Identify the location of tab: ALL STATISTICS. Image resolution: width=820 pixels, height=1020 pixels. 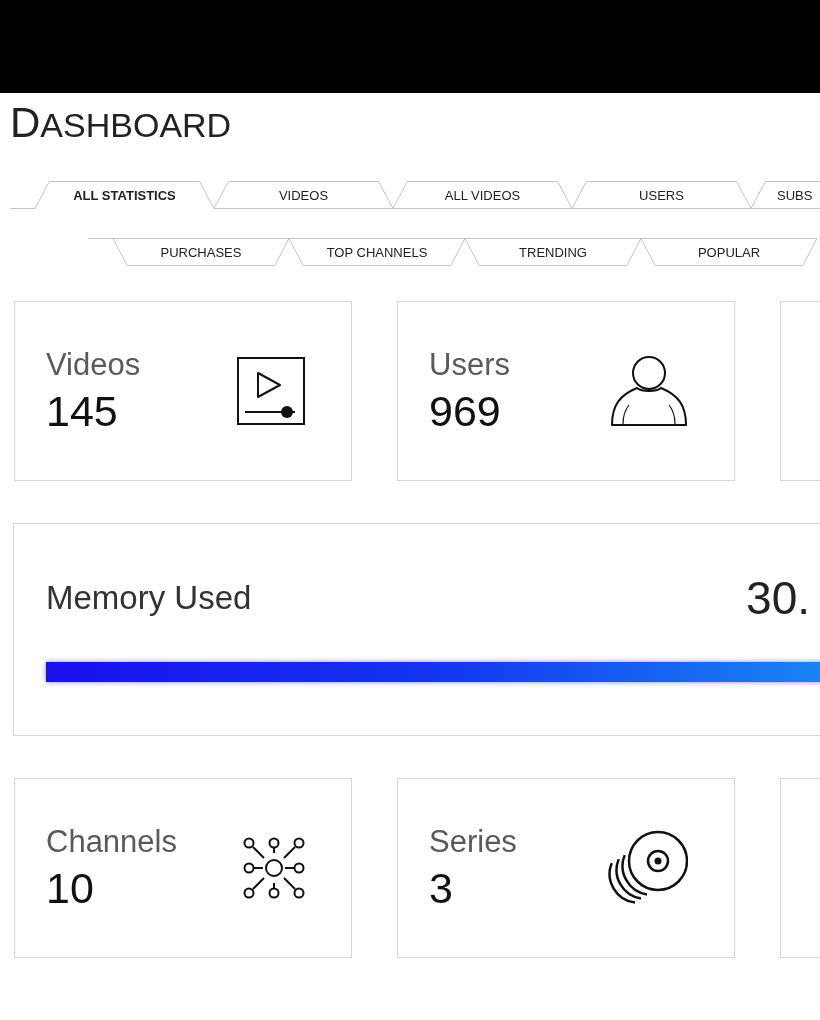
(124, 195).